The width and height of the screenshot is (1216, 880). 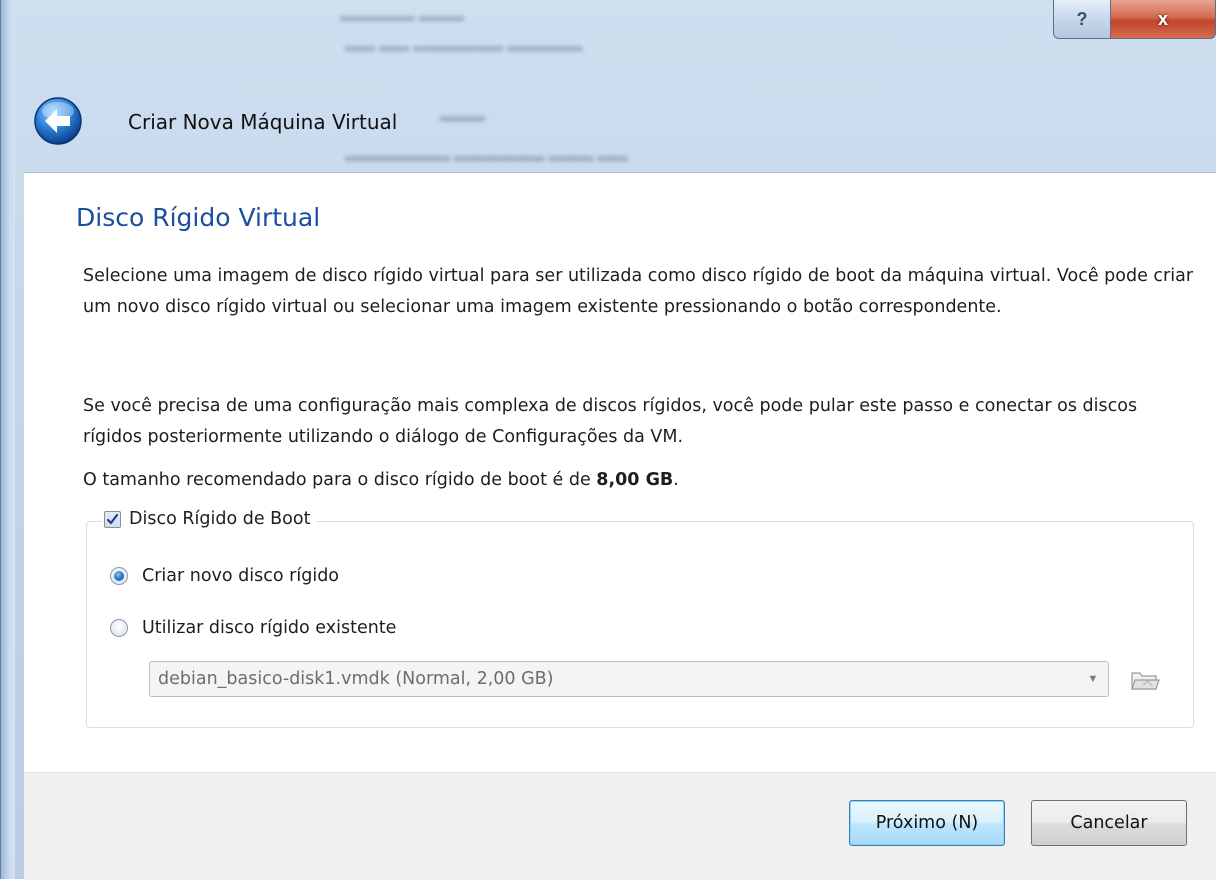 What do you see at coordinates (486, 156) in the screenshot?
I see `background-blur-text: ▬▬▬▬▬▬▬ ▬▬▬▬▬▬ ▬▬▬ ▬▬` at bounding box center [486, 156].